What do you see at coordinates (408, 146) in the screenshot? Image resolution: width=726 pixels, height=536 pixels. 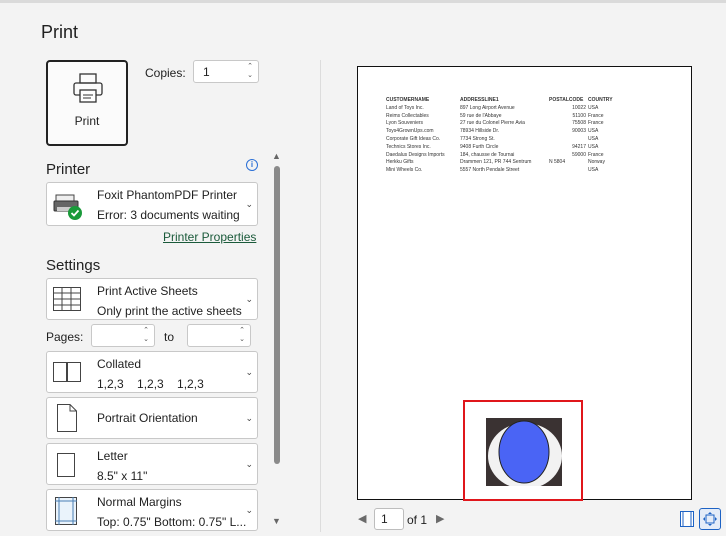 I see `preview-cell: Technics Stores Inc.` at bounding box center [408, 146].